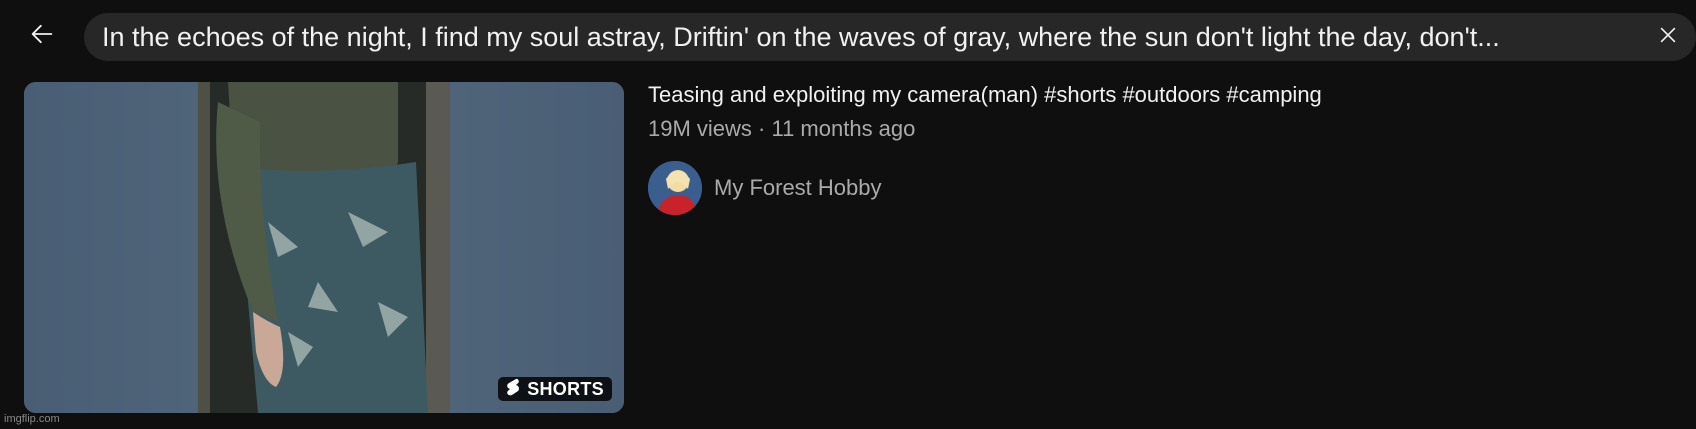 Image resolution: width=1696 pixels, height=429 pixels. I want to click on channel-link: My Forest Hobby, so click(765, 188).